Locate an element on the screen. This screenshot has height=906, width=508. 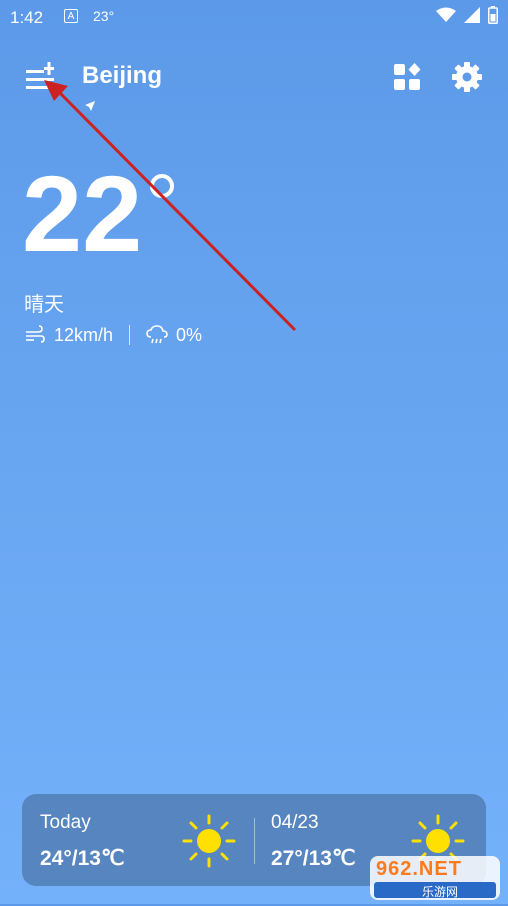
battery-icon is located at coordinates (493, 15).